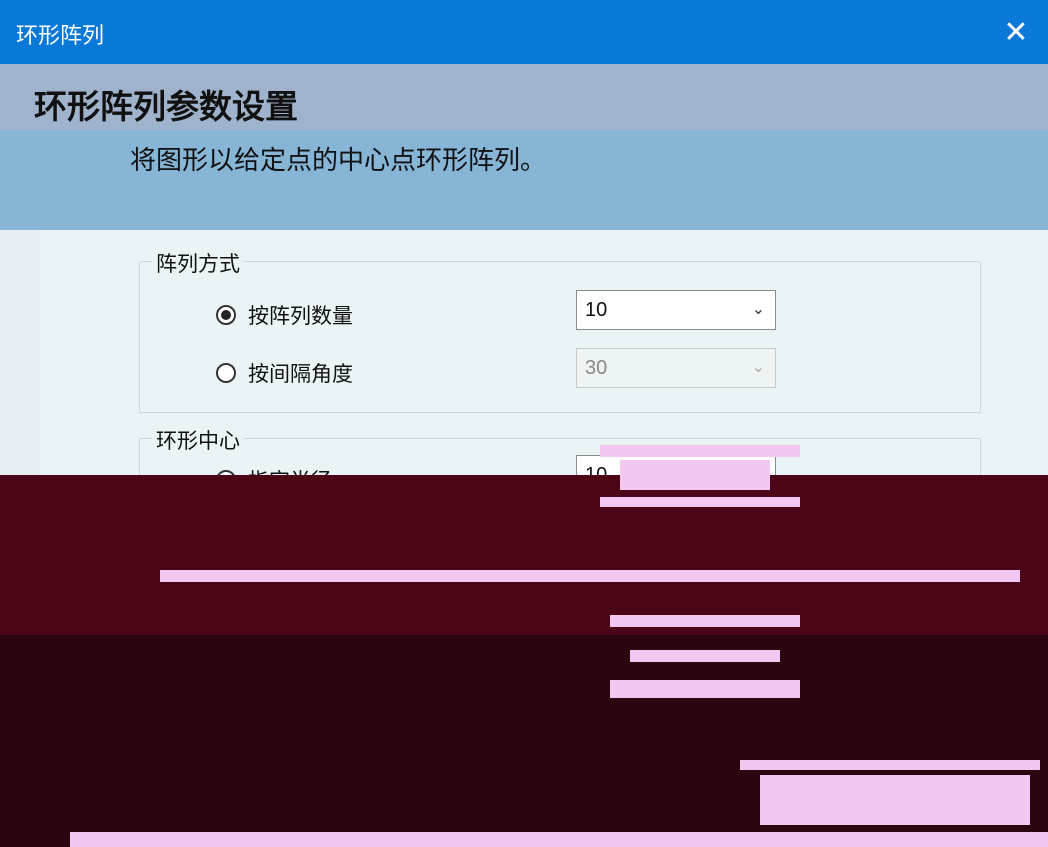 Image resolution: width=1048 pixels, height=847 pixels. What do you see at coordinates (198, 263) in the screenshot?
I see `array-mode-legend: 阵列方式` at bounding box center [198, 263].